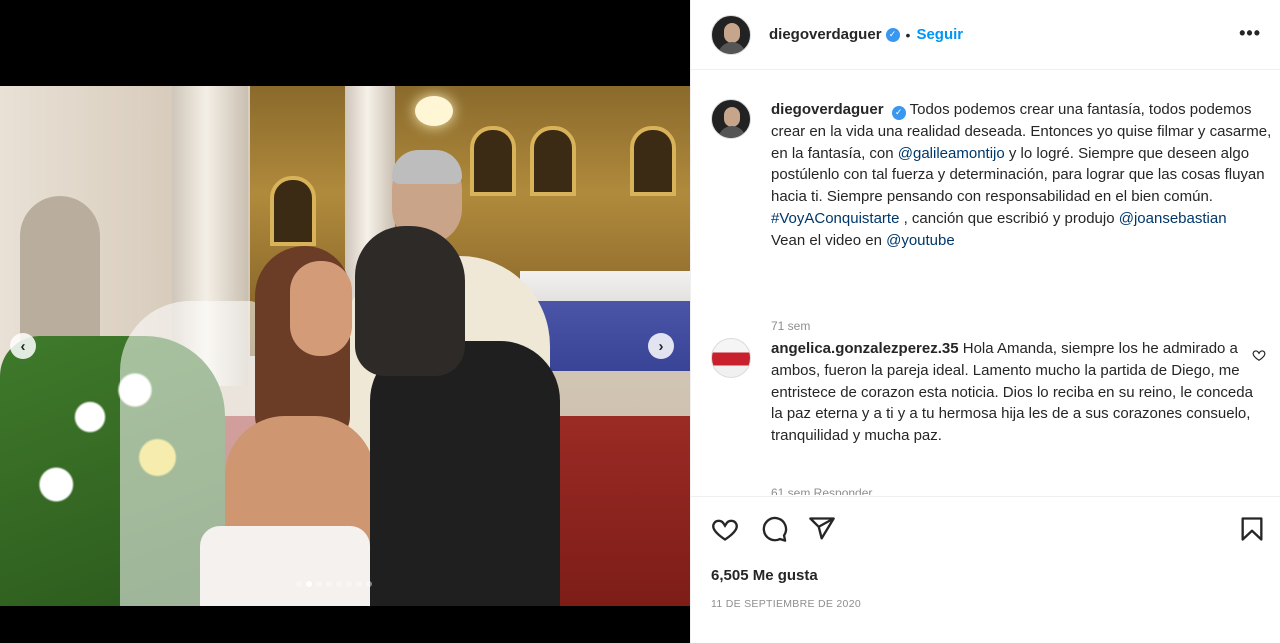 Image resolution: width=1280 pixels, height=643 pixels. I want to click on share-icon, so click(822, 529).